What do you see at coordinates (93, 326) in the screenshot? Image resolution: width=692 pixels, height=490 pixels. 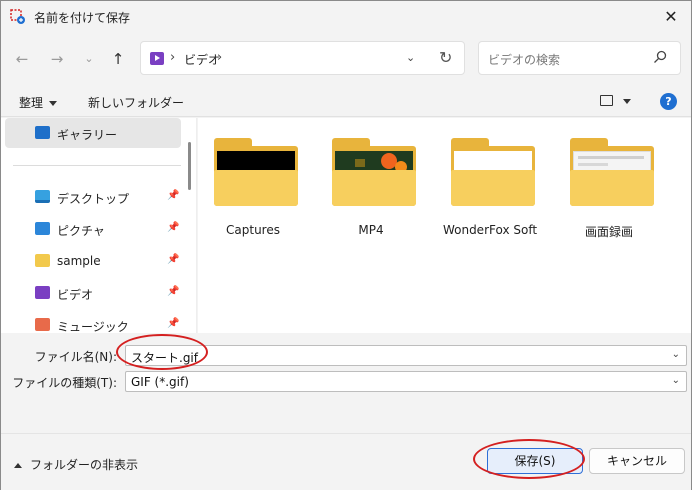 I see `sidebar-item-label: ミュージック` at bounding box center [93, 326].